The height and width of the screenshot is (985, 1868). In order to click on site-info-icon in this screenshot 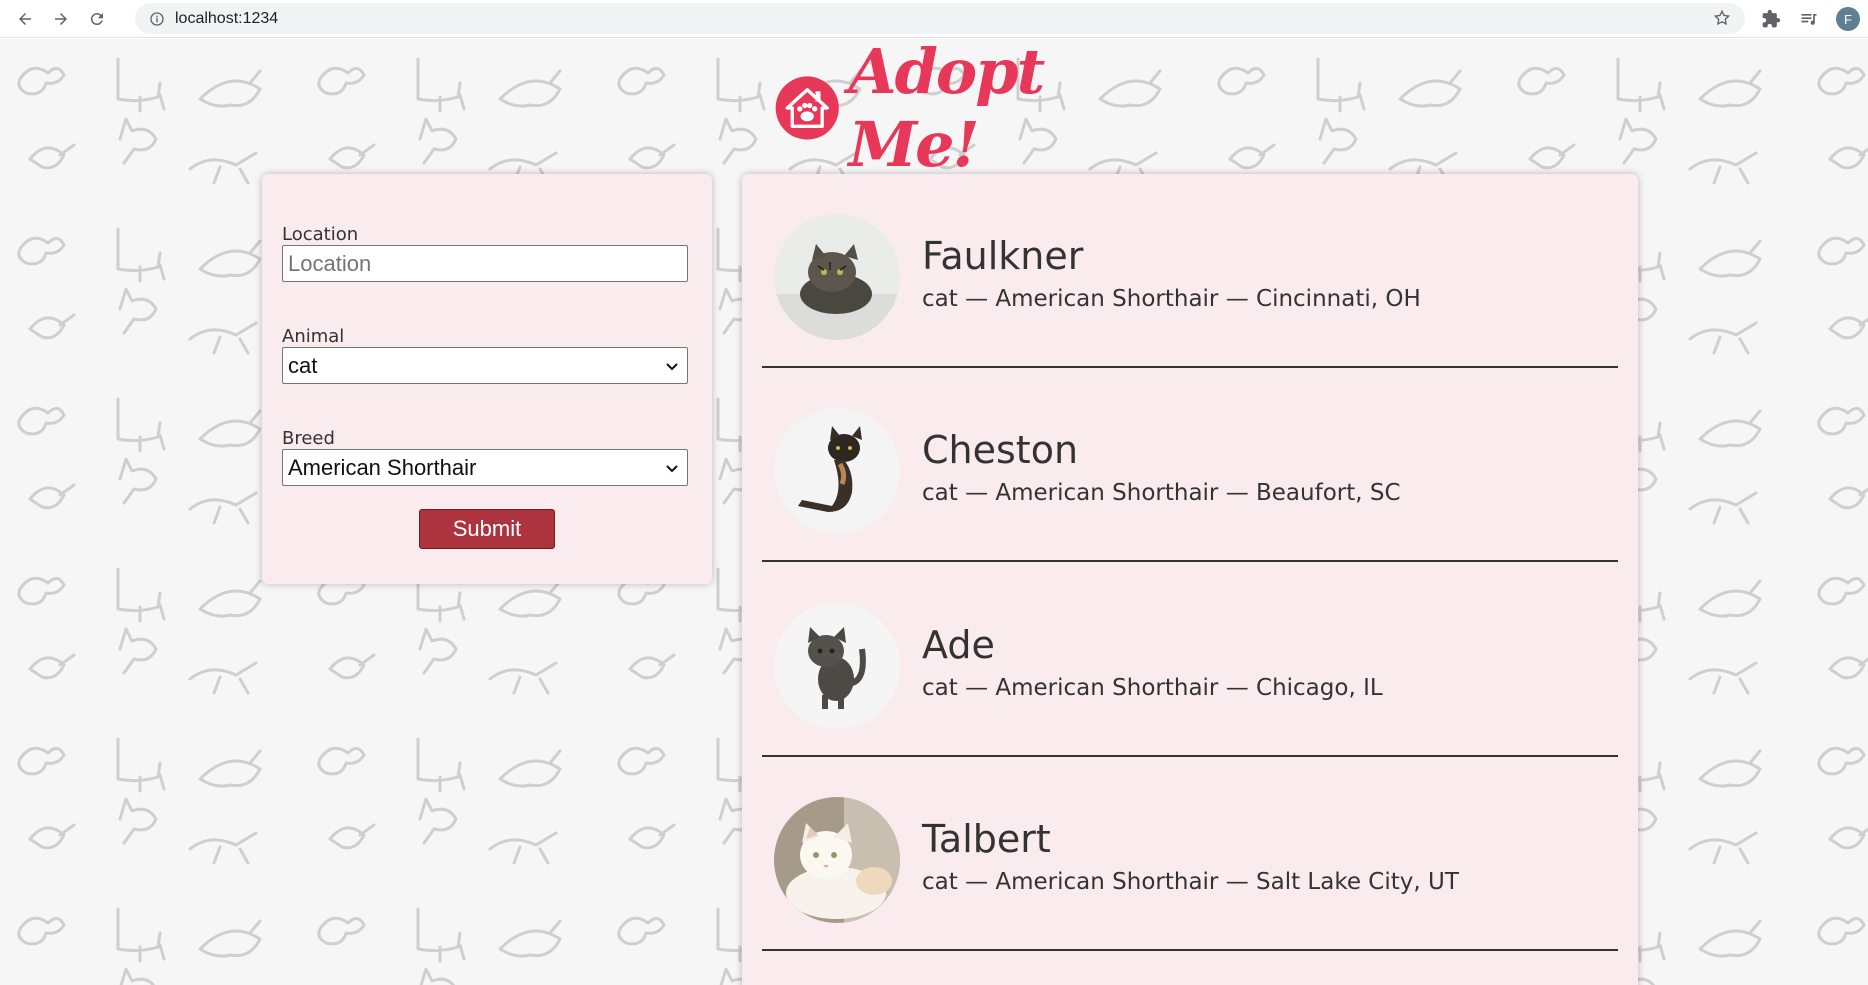, I will do `click(157, 19)`.